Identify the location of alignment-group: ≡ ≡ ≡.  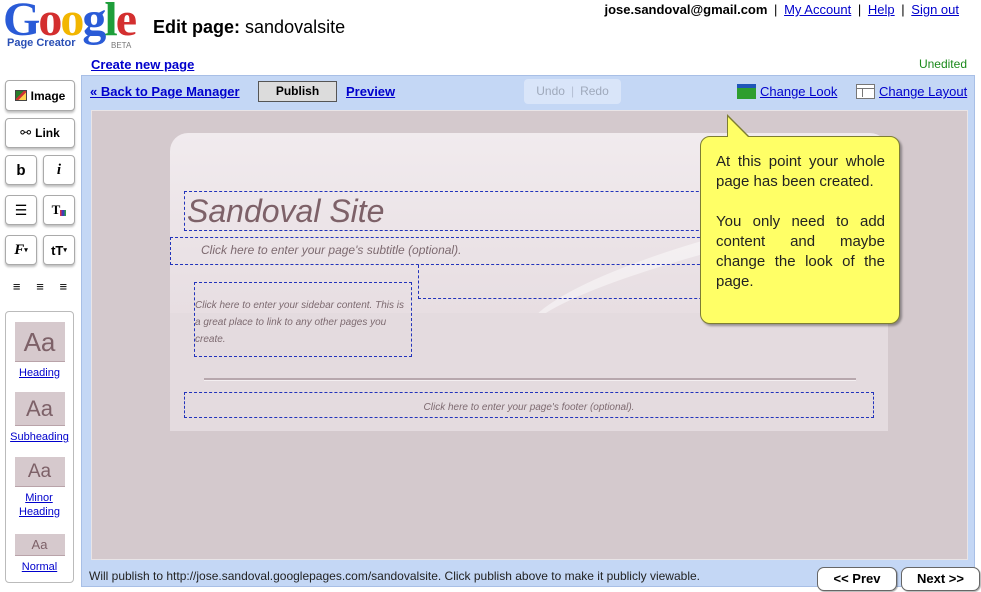
(40, 286).